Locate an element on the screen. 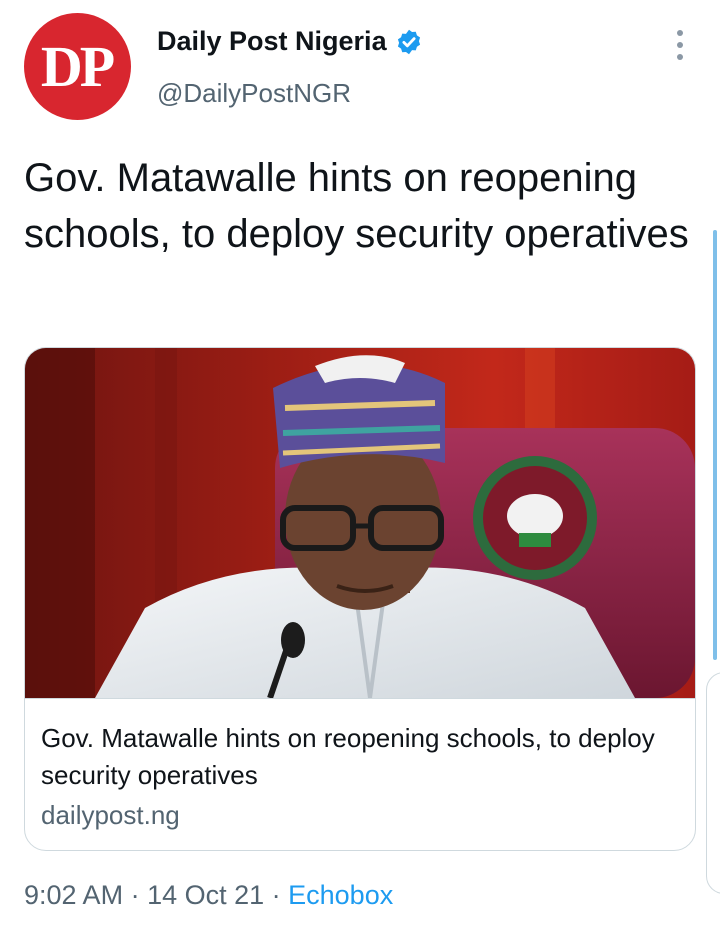 This screenshot has height=930, width=720. more-options-icon is located at coordinates (680, 45).